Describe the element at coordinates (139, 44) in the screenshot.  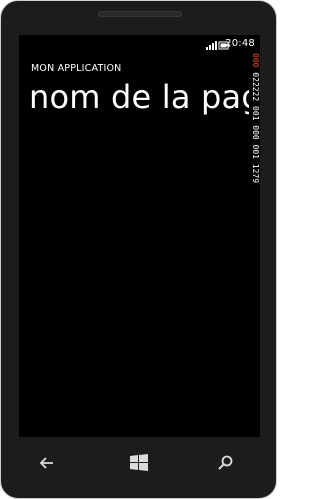
I see `status-bar: 20:48` at that location.